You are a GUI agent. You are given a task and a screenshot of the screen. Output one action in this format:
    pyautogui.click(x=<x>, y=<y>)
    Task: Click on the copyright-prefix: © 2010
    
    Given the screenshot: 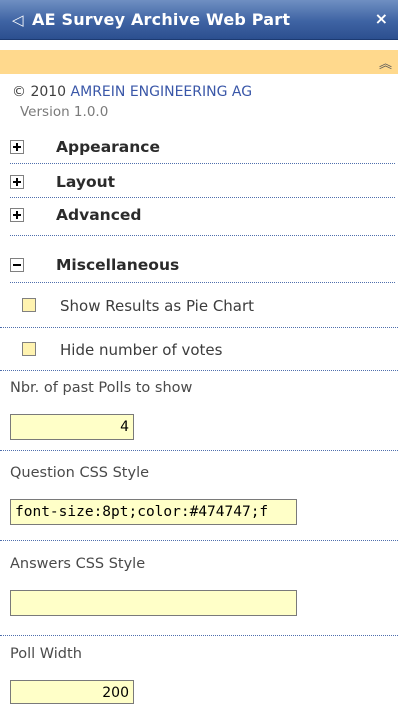 What is the action you would take?
    pyautogui.click(x=41, y=92)
    